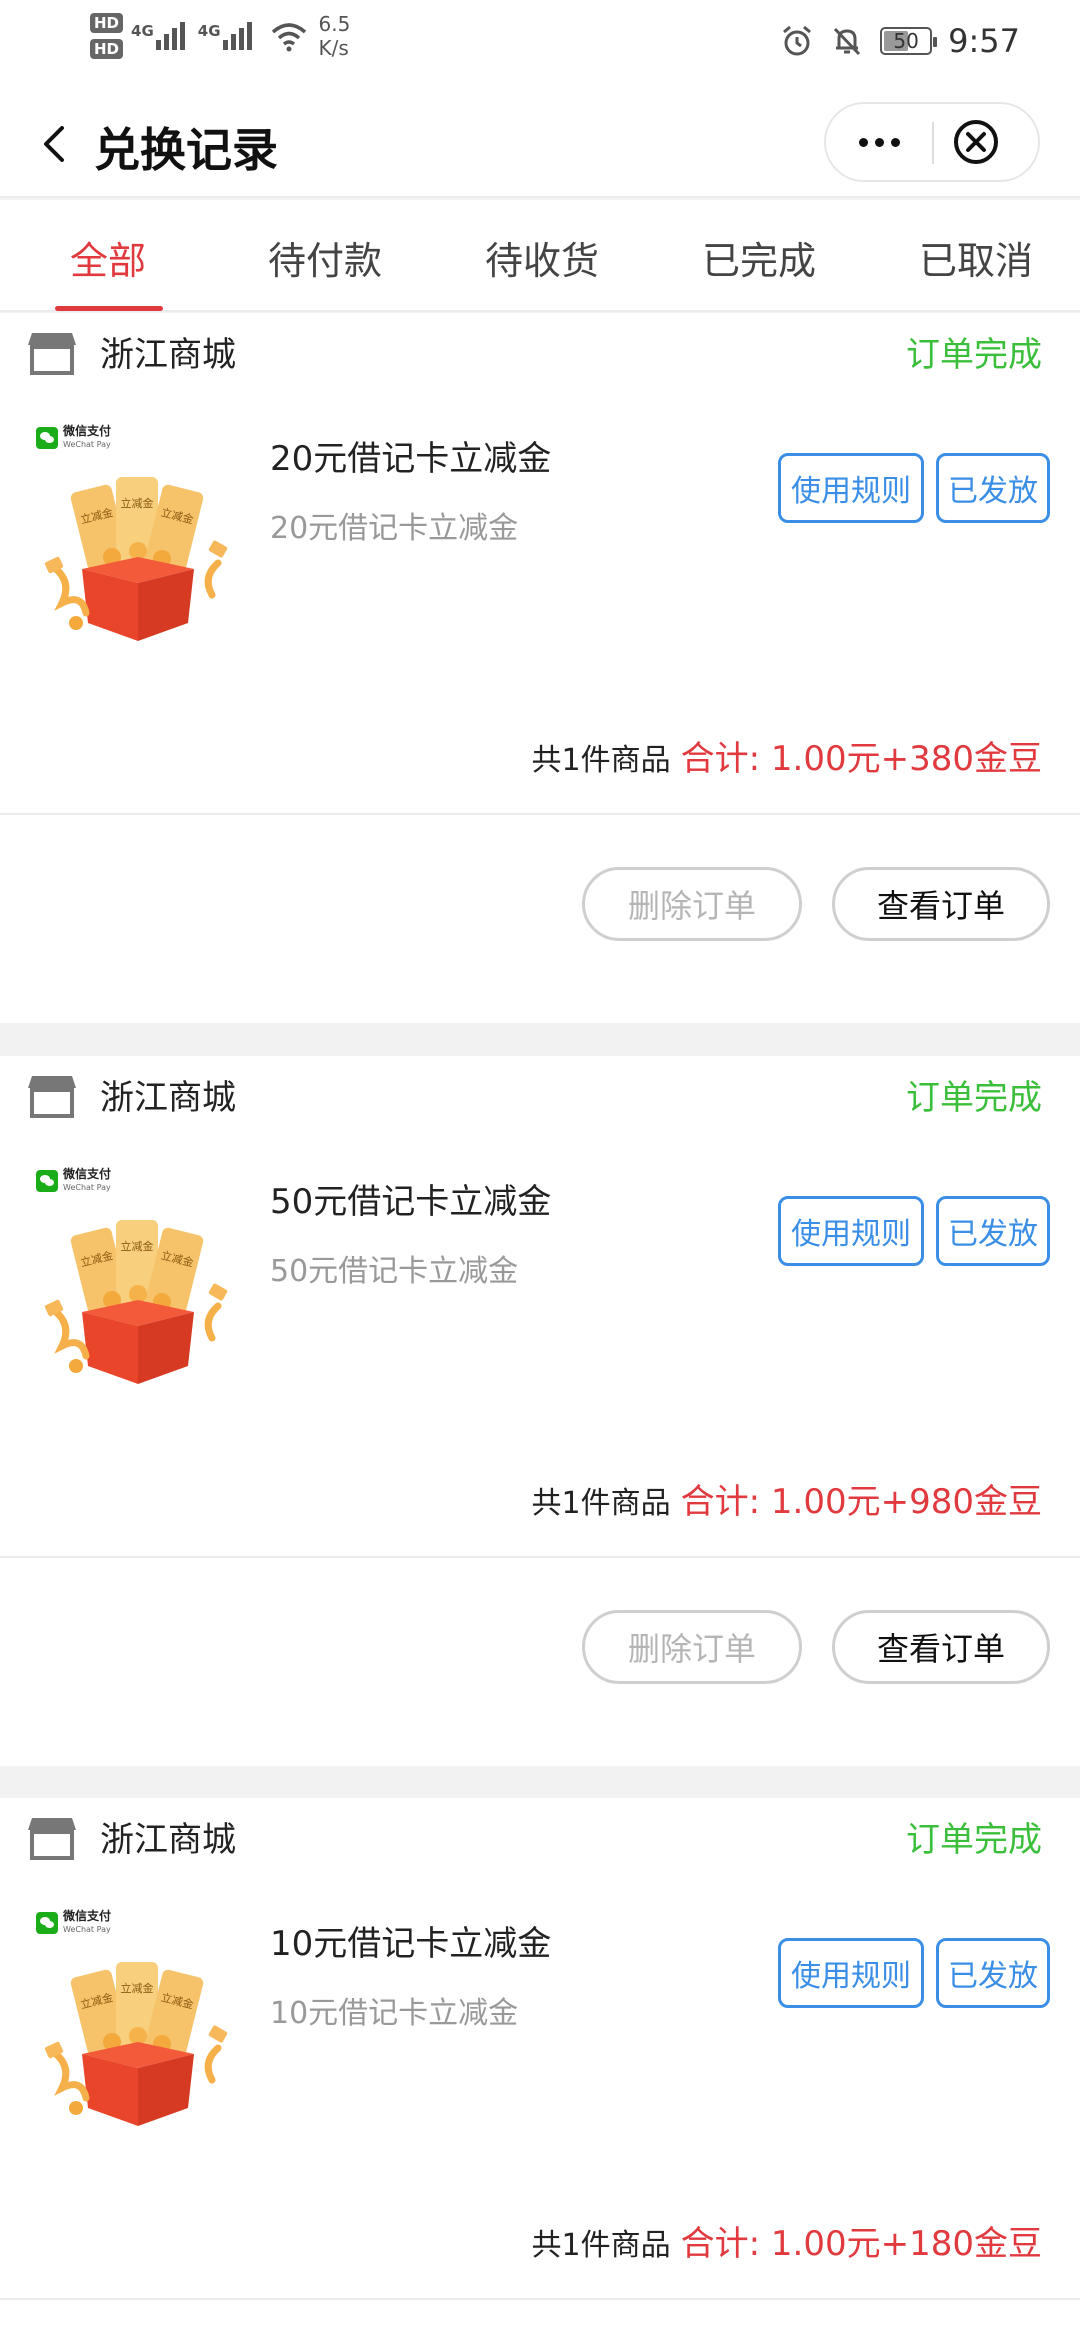 The width and height of the screenshot is (1080, 2340). Describe the element at coordinates (56, 144) in the screenshot. I see `back-icon` at that location.